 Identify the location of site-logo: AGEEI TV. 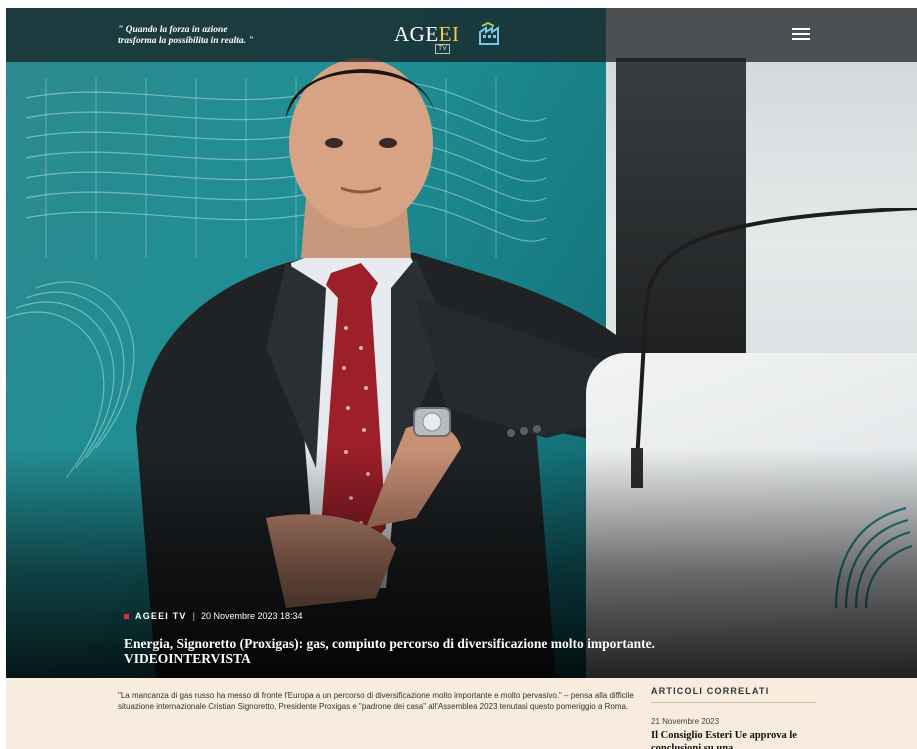
(449, 39).